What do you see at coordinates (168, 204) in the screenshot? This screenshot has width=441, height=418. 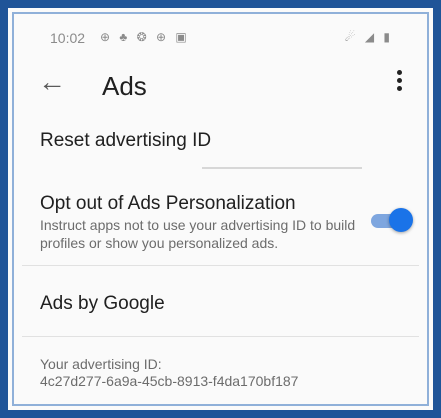 I see `opt-out-ads-personalization-label: Opt out of Ads Personalization` at bounding box center [168, 204].